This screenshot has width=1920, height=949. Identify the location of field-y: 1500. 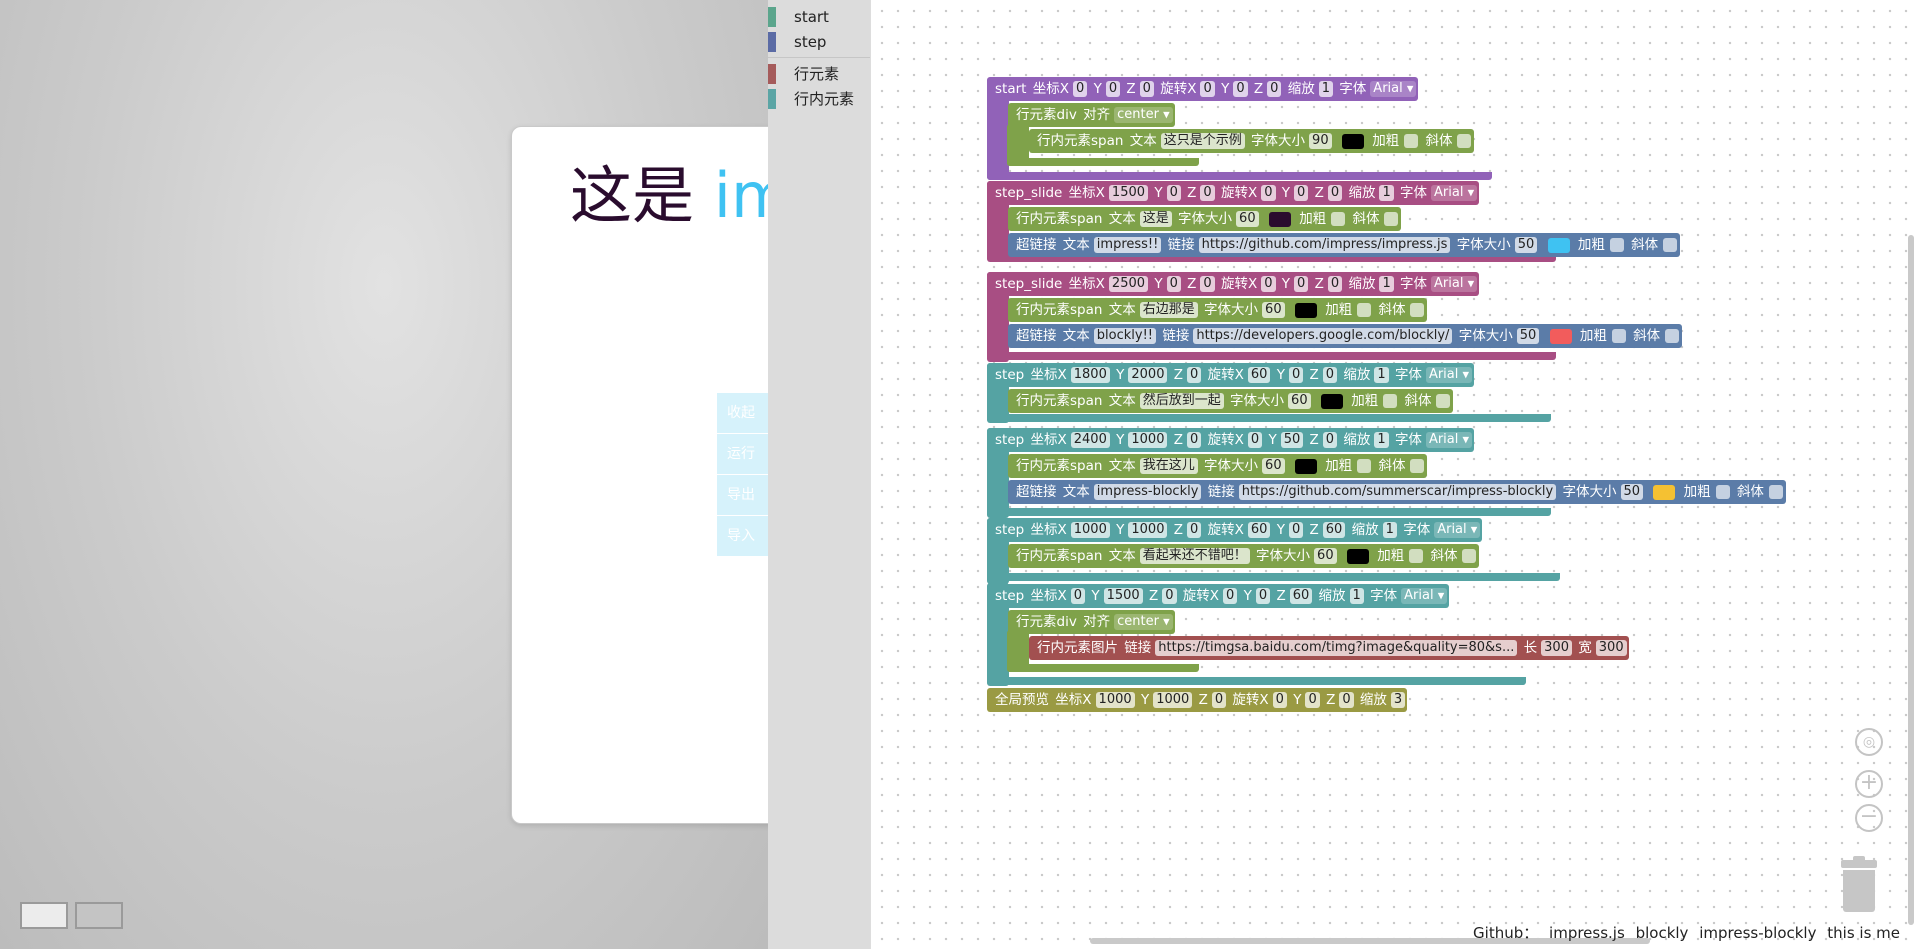
(1123, 596).